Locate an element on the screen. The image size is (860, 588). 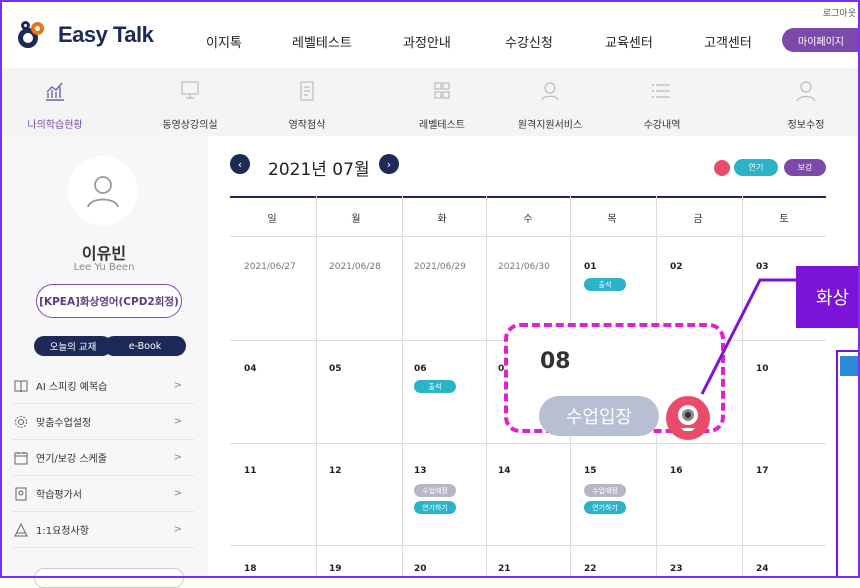
day-cell: 03 is located at coordinates (762, 267).